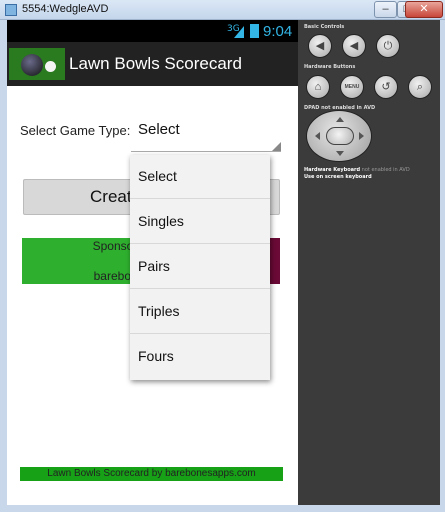 The width and height of the screenshot is (445, 512). Describe the element at coordinates (3, 266) in the screenshot. I see `window-frame-left` at that location.